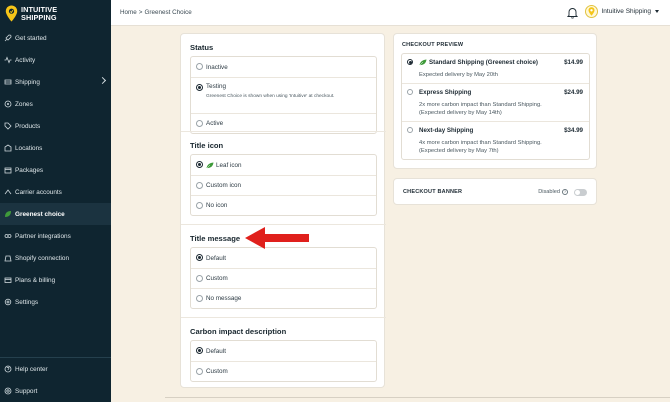  What do you see at coordinates (26, 391) in the screenshot?
I see `sidebar-item-label: Support` at bounding box center [26, 391].